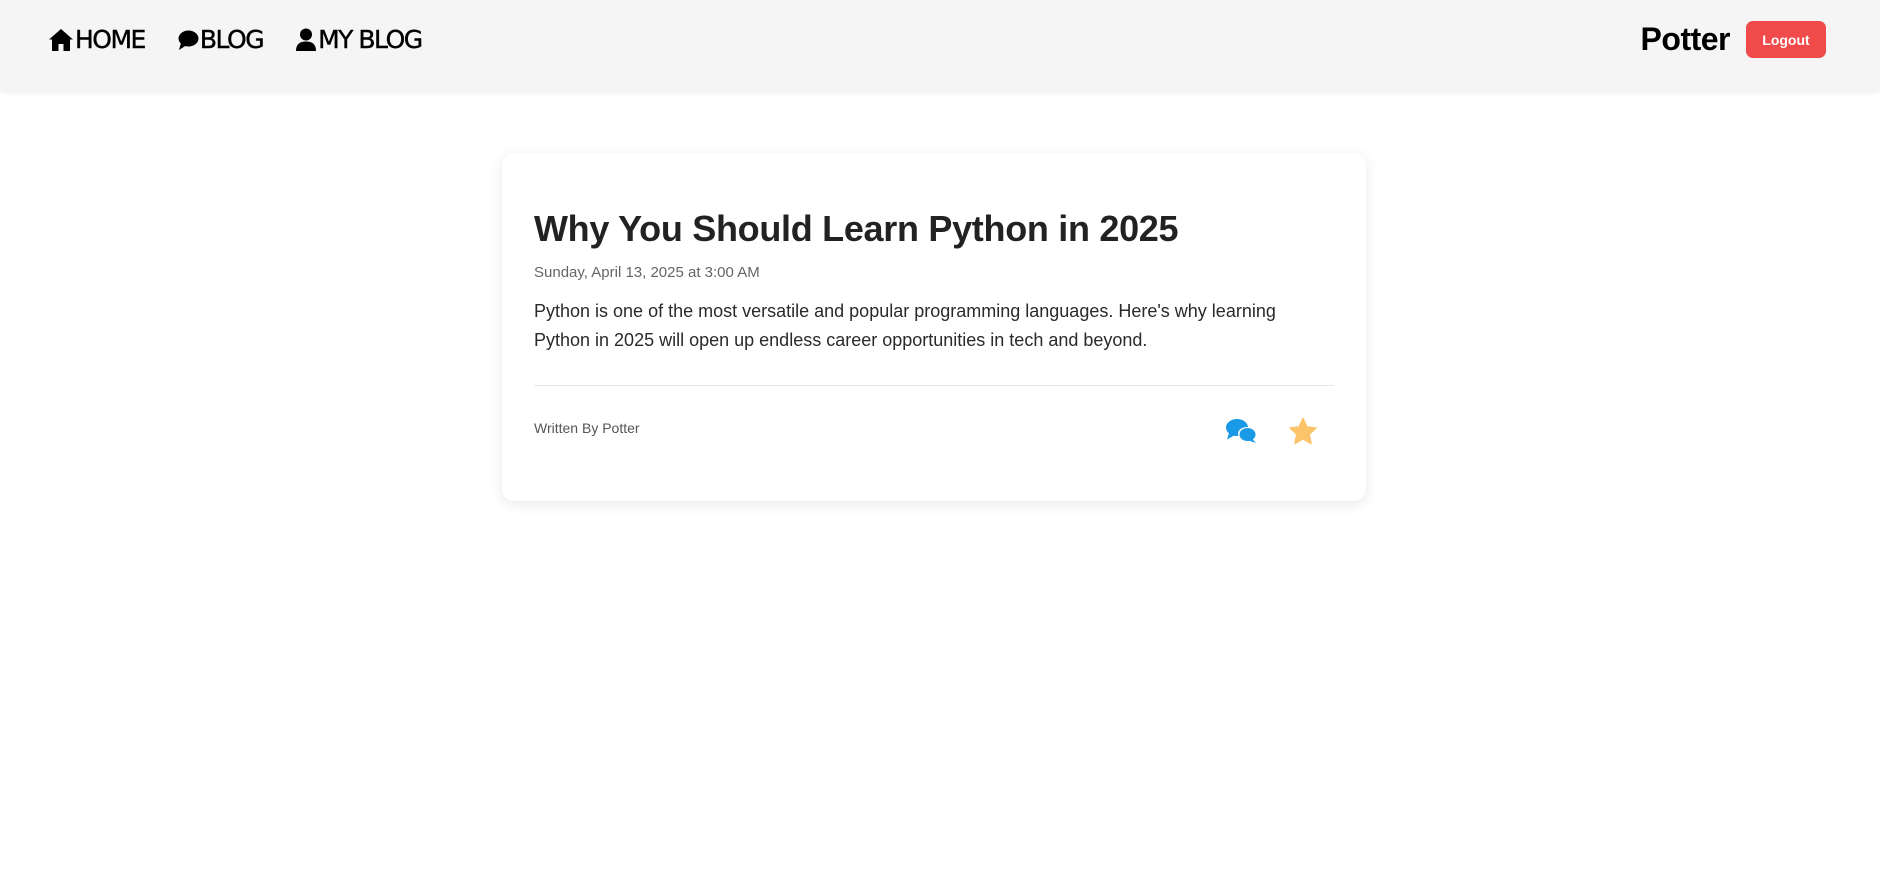  Describe the element at coordinates (1303, 431) in the screenshot. I see `star-icon` at that location.